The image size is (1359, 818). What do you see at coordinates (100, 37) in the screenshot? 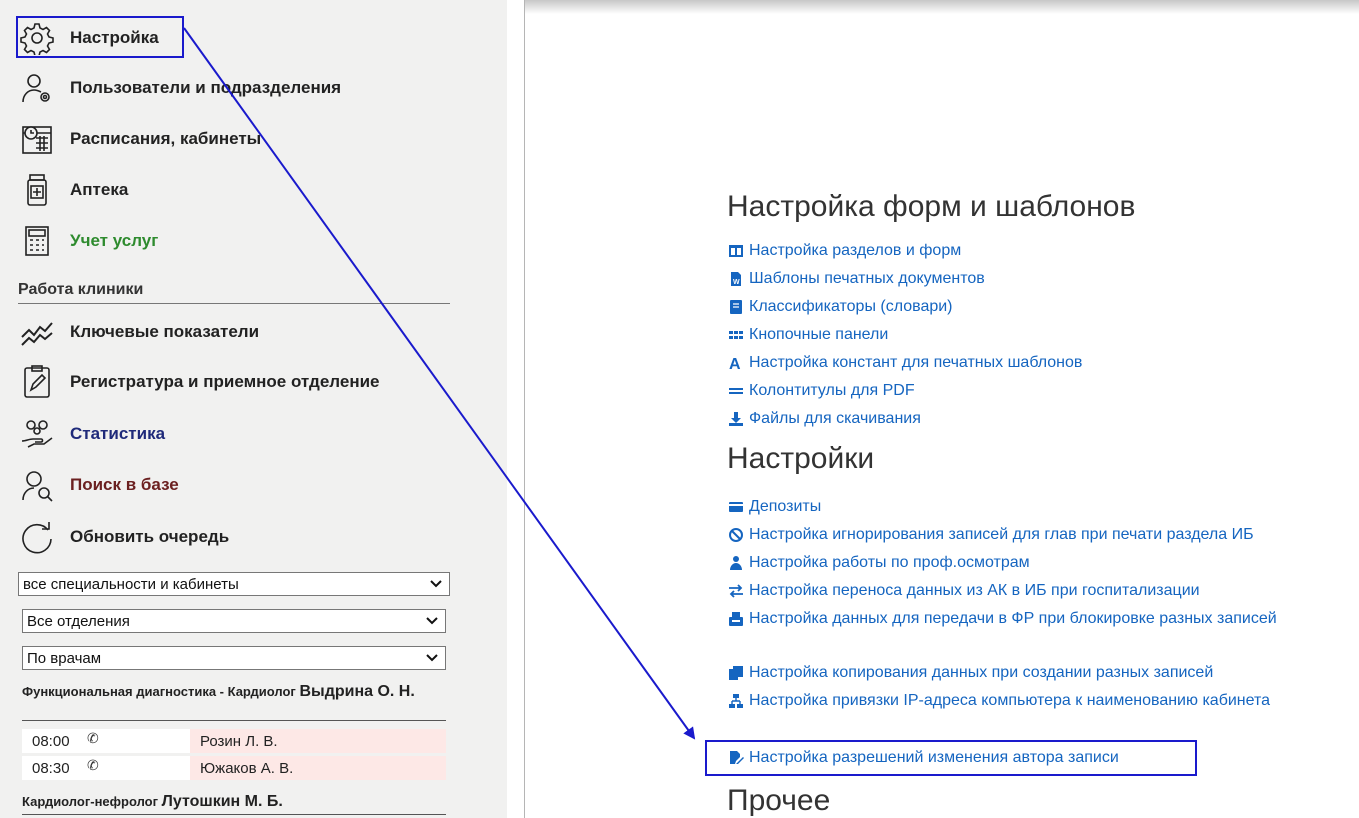
I see `highlight-box-settings` at bounding box center [100, 37].